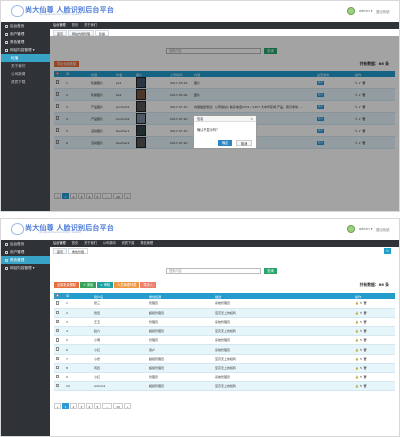 This screenshot has height=437, width=400. Describe the element at coordinates (109, 243) in the screenshot. I see `topnav-item: 公司新闻` at that location.